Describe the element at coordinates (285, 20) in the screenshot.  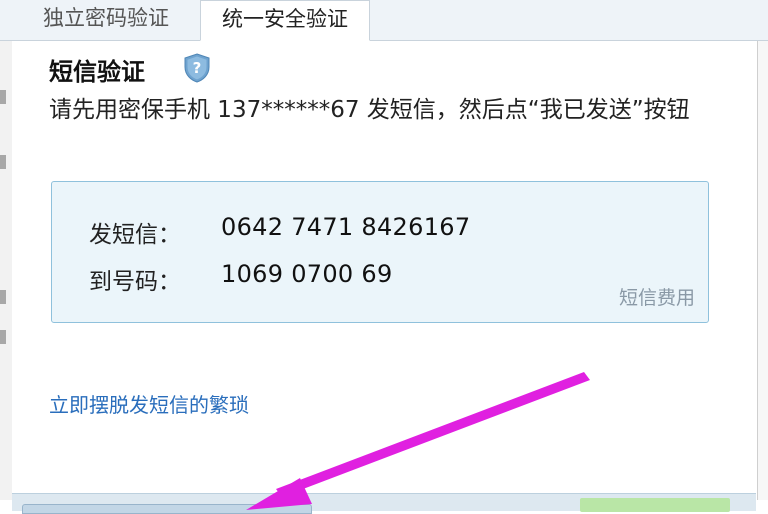
I see `tab-unified-security: 统一安全验证` at that location.